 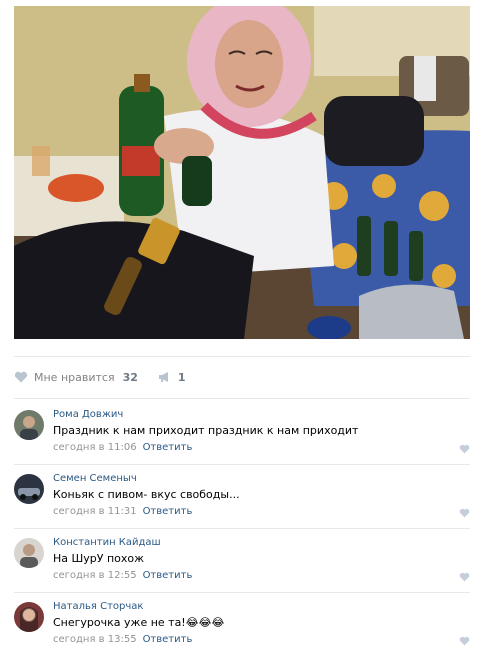 I want to click on comment-time: сегодня в 11:31, so click(x=95, y=511).